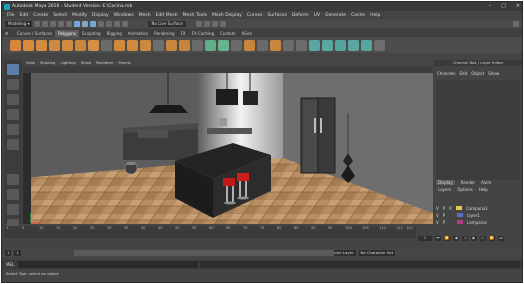  What do you see at coordinates (204, 253) in the screenshot?
I see `range-slider` at bounding box center [204, 253].